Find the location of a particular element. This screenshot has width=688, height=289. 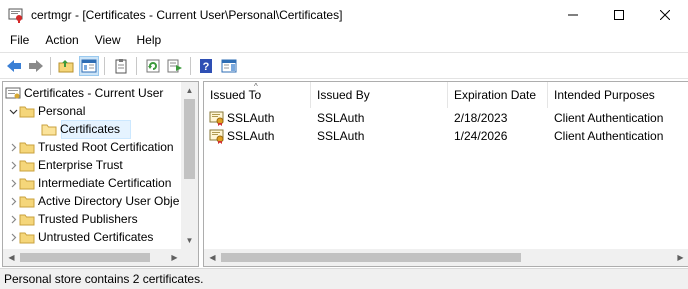

refresh-icon is located at coordinates (153, 66).